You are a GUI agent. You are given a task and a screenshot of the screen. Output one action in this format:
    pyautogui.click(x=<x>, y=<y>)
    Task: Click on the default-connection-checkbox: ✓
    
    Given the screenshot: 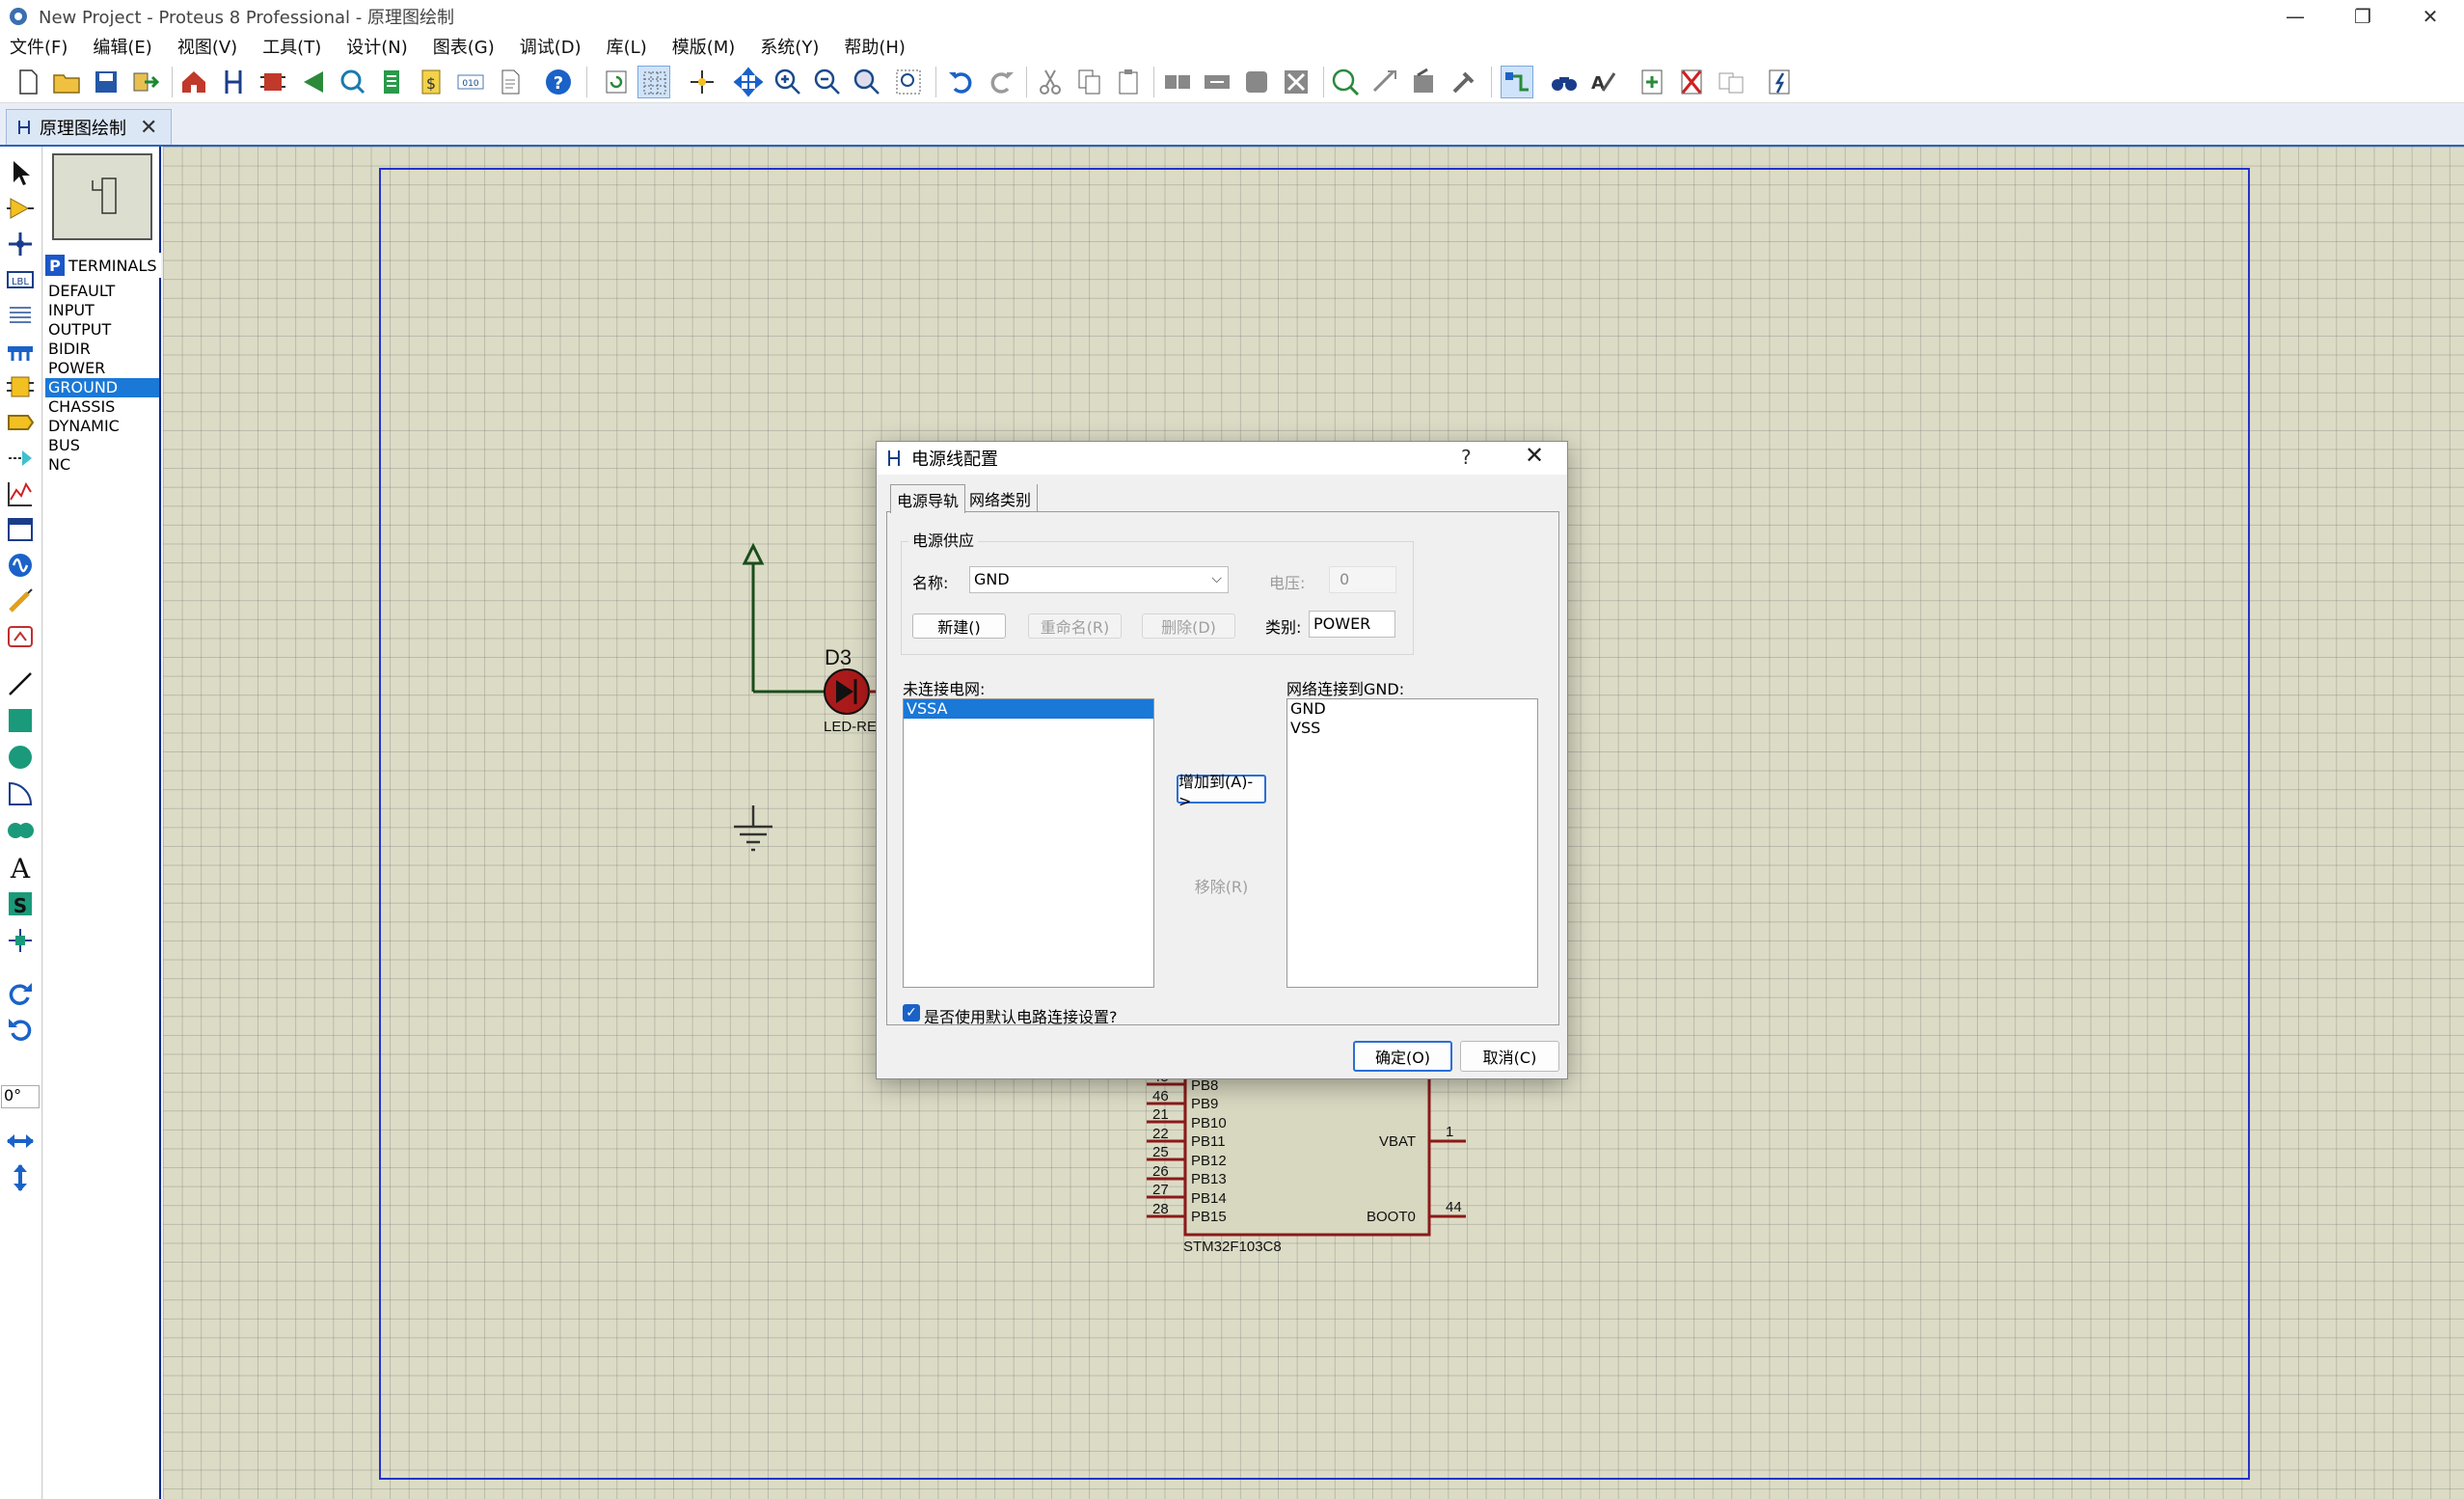 What is the action you would take?
    pyautogui.click(x=911, y=1013)
    